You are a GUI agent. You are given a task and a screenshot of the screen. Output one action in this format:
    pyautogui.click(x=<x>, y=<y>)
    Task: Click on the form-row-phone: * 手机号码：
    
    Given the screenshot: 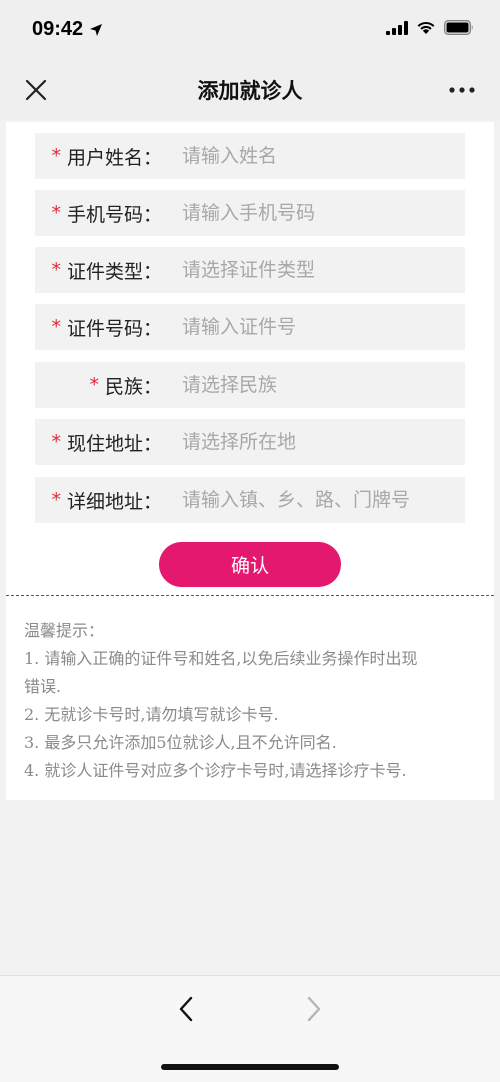 What is the action you would take?
    pyautogui.click(x=250, y=213)
    